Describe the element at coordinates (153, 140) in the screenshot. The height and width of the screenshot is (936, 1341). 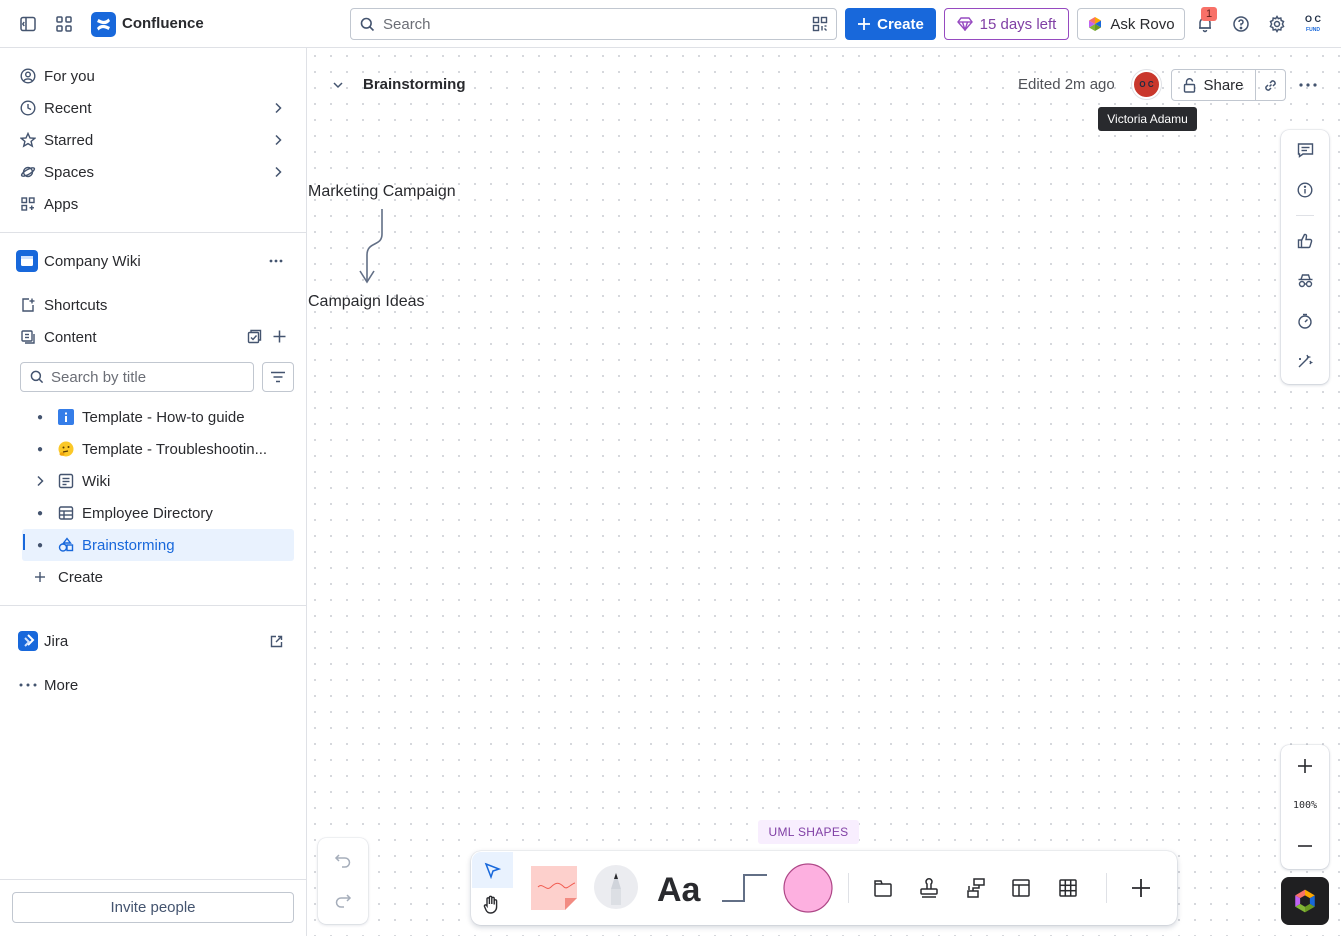
I see `sidebar-item-starred: Starred` at that location.